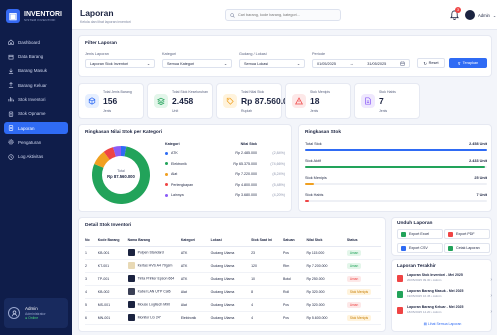 Image resolution: width=497 pixels, height=335 pixels. What do you see at coordinates (11, 142) in the screenshot?
I see `gear-icon` at bounding box center [11, 142].